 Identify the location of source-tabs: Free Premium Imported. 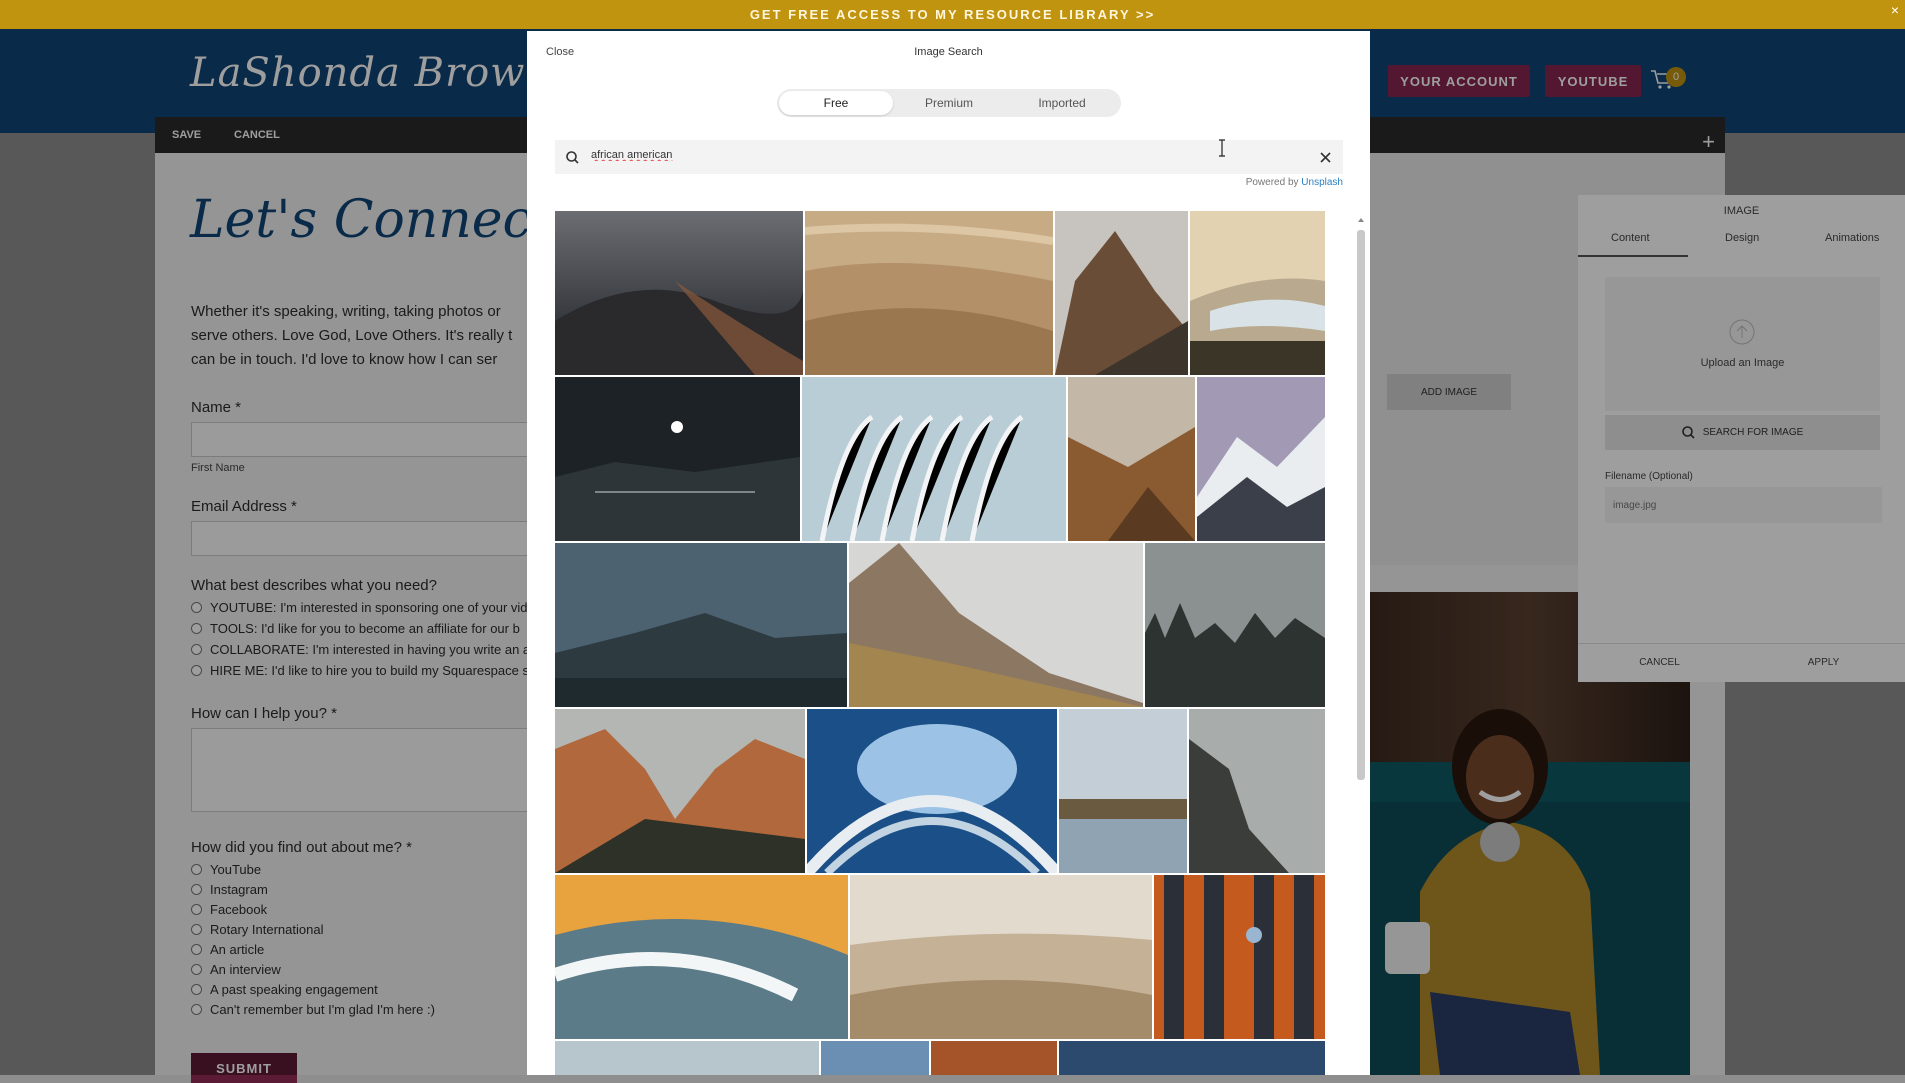
(949, 103).